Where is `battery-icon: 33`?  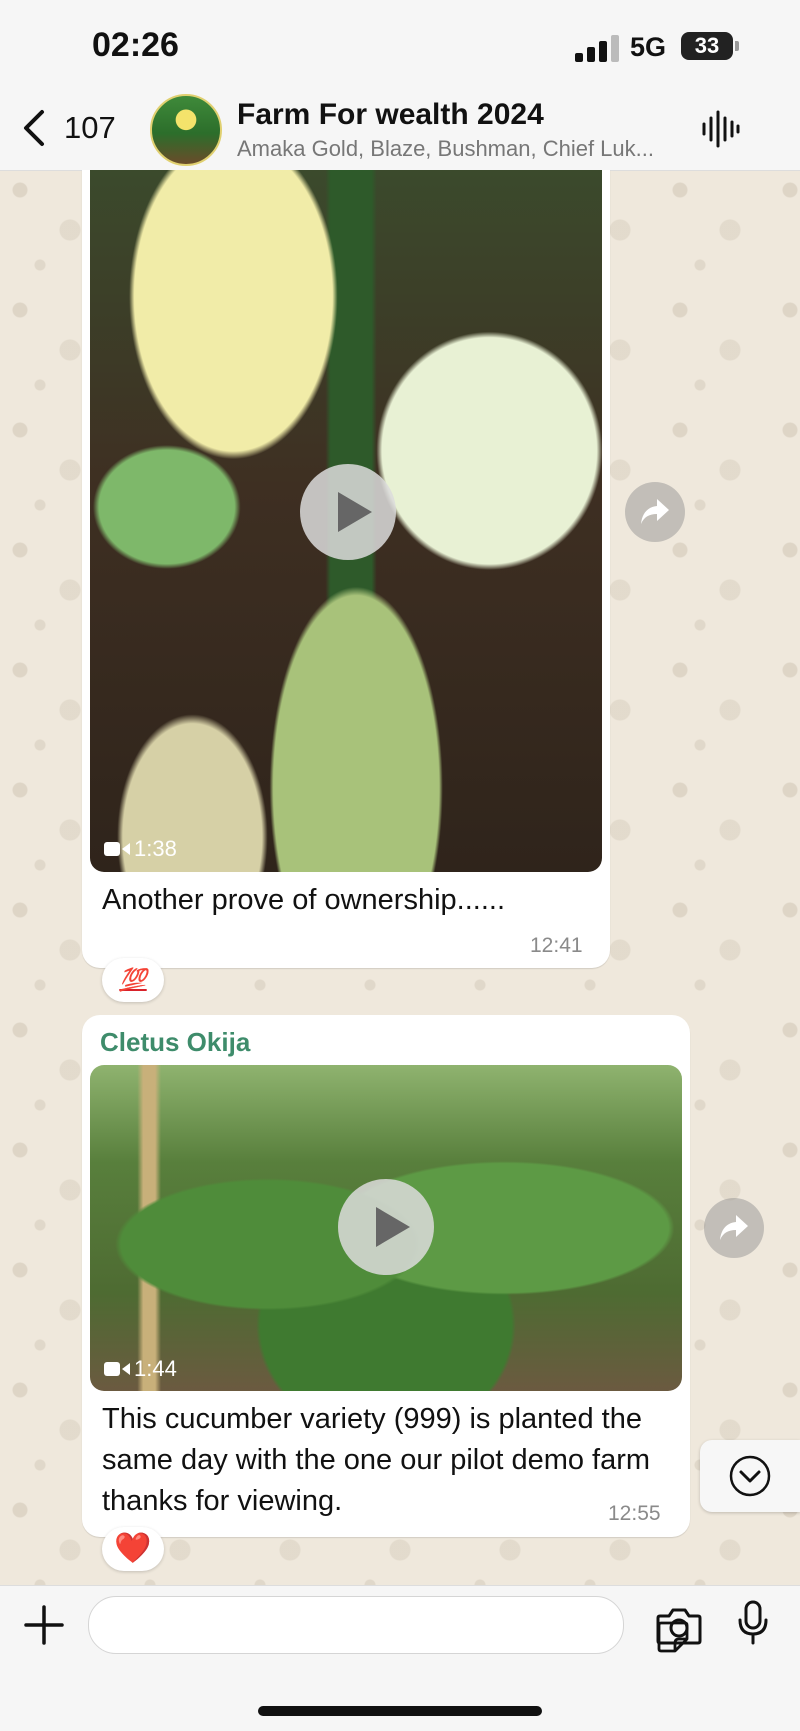
battery-icon: 33 is located at coordinates (707, 46).